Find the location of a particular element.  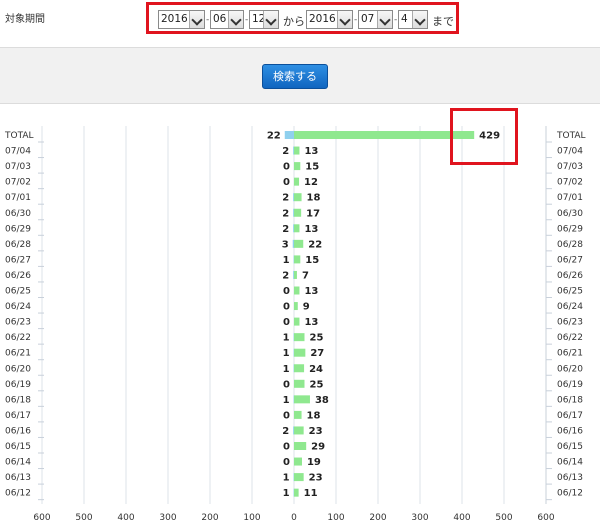

category-label-right: 06/13 is located at coordinates (570, 478).